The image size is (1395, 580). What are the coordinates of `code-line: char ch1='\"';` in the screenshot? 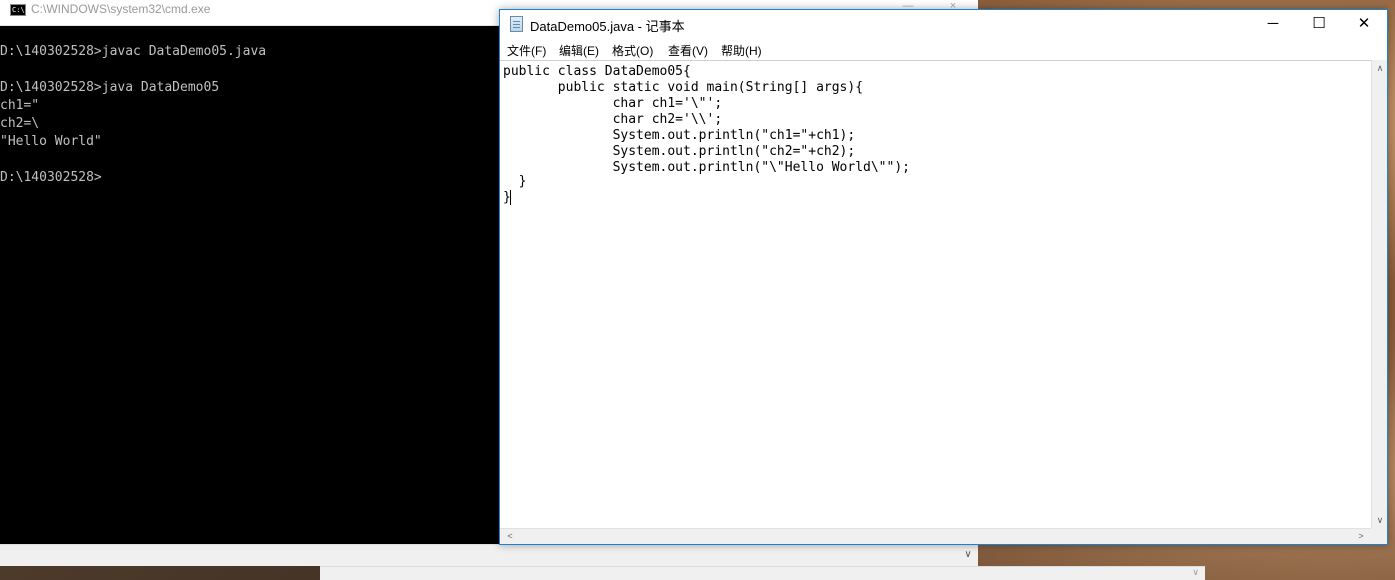 It's located at (613, 103).